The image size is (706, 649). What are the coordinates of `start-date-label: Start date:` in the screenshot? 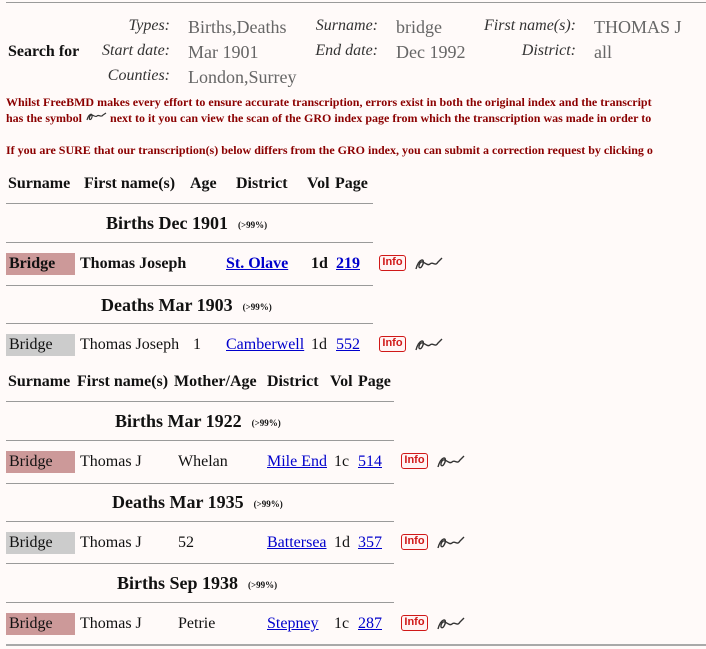 It's located at (136, 50).